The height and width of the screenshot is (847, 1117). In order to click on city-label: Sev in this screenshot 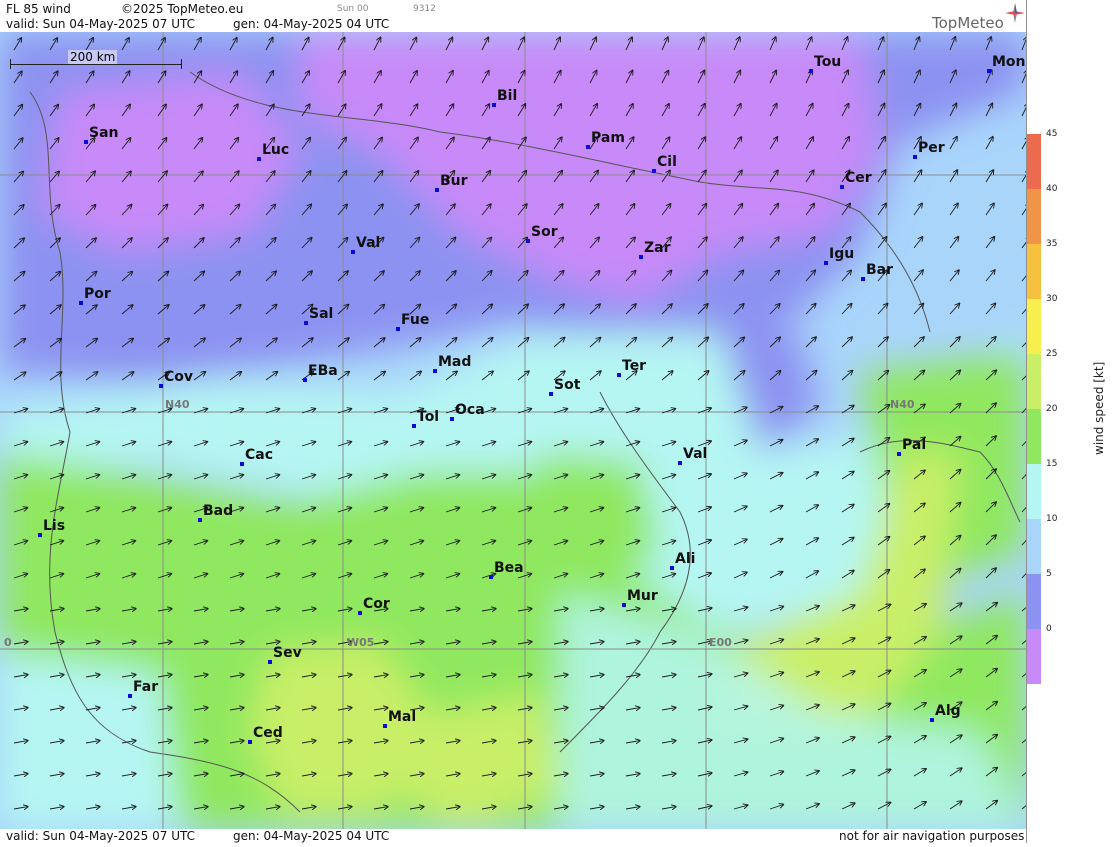, I will do `click(287, 653)`.